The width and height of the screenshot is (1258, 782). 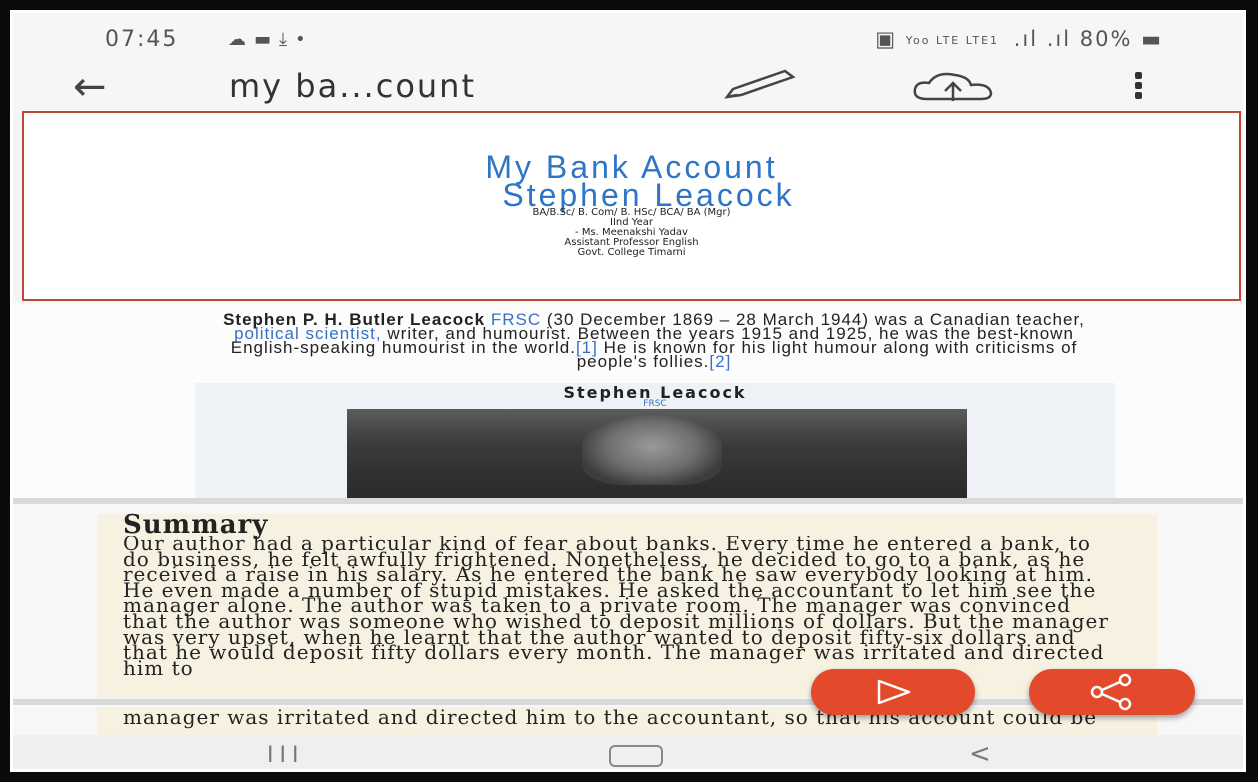 I want to click on battery-icon: ▬, so click(x=1152, y=39).